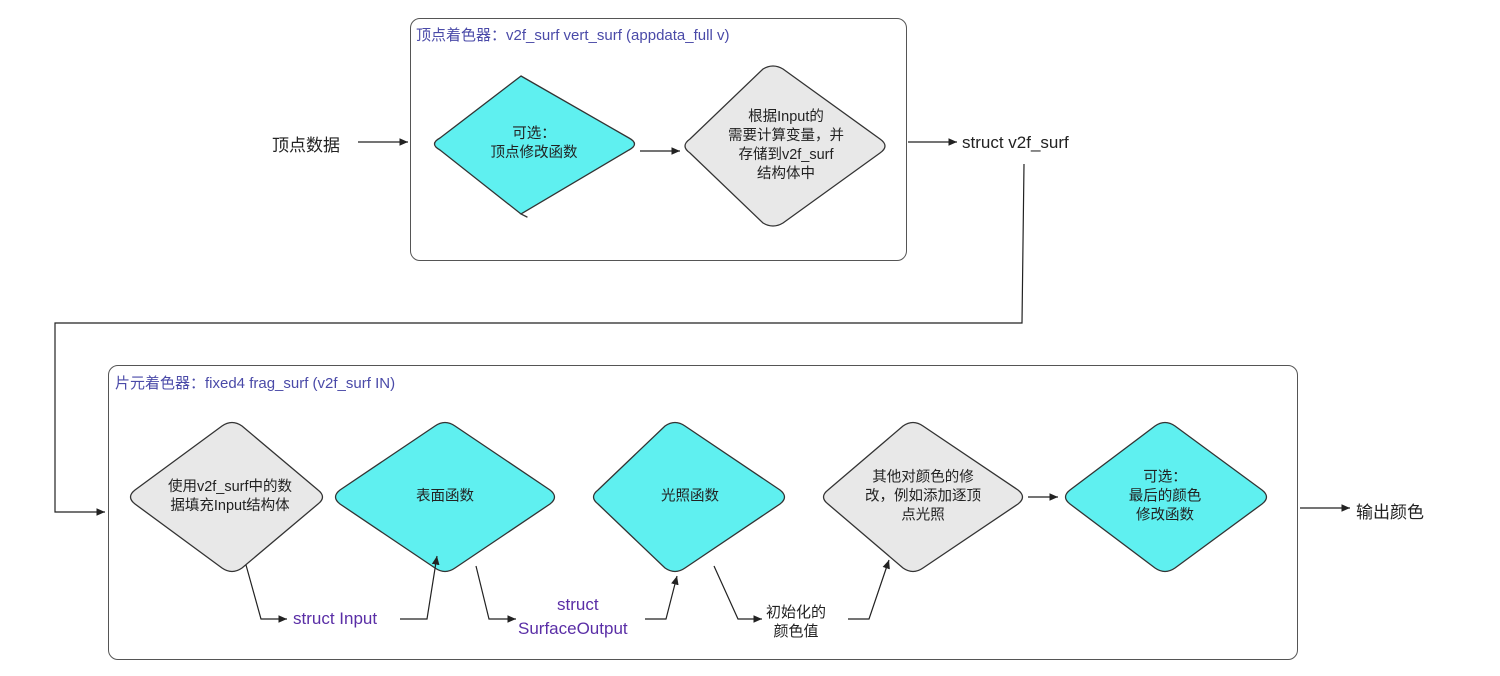 The height and width of the screenshot is (676, 1500). What do you see at coordinates (573, 628) in the screenshot?
I see `struct-surface-output-line2: SurfaceOutput` at bounding box center [573, 628].